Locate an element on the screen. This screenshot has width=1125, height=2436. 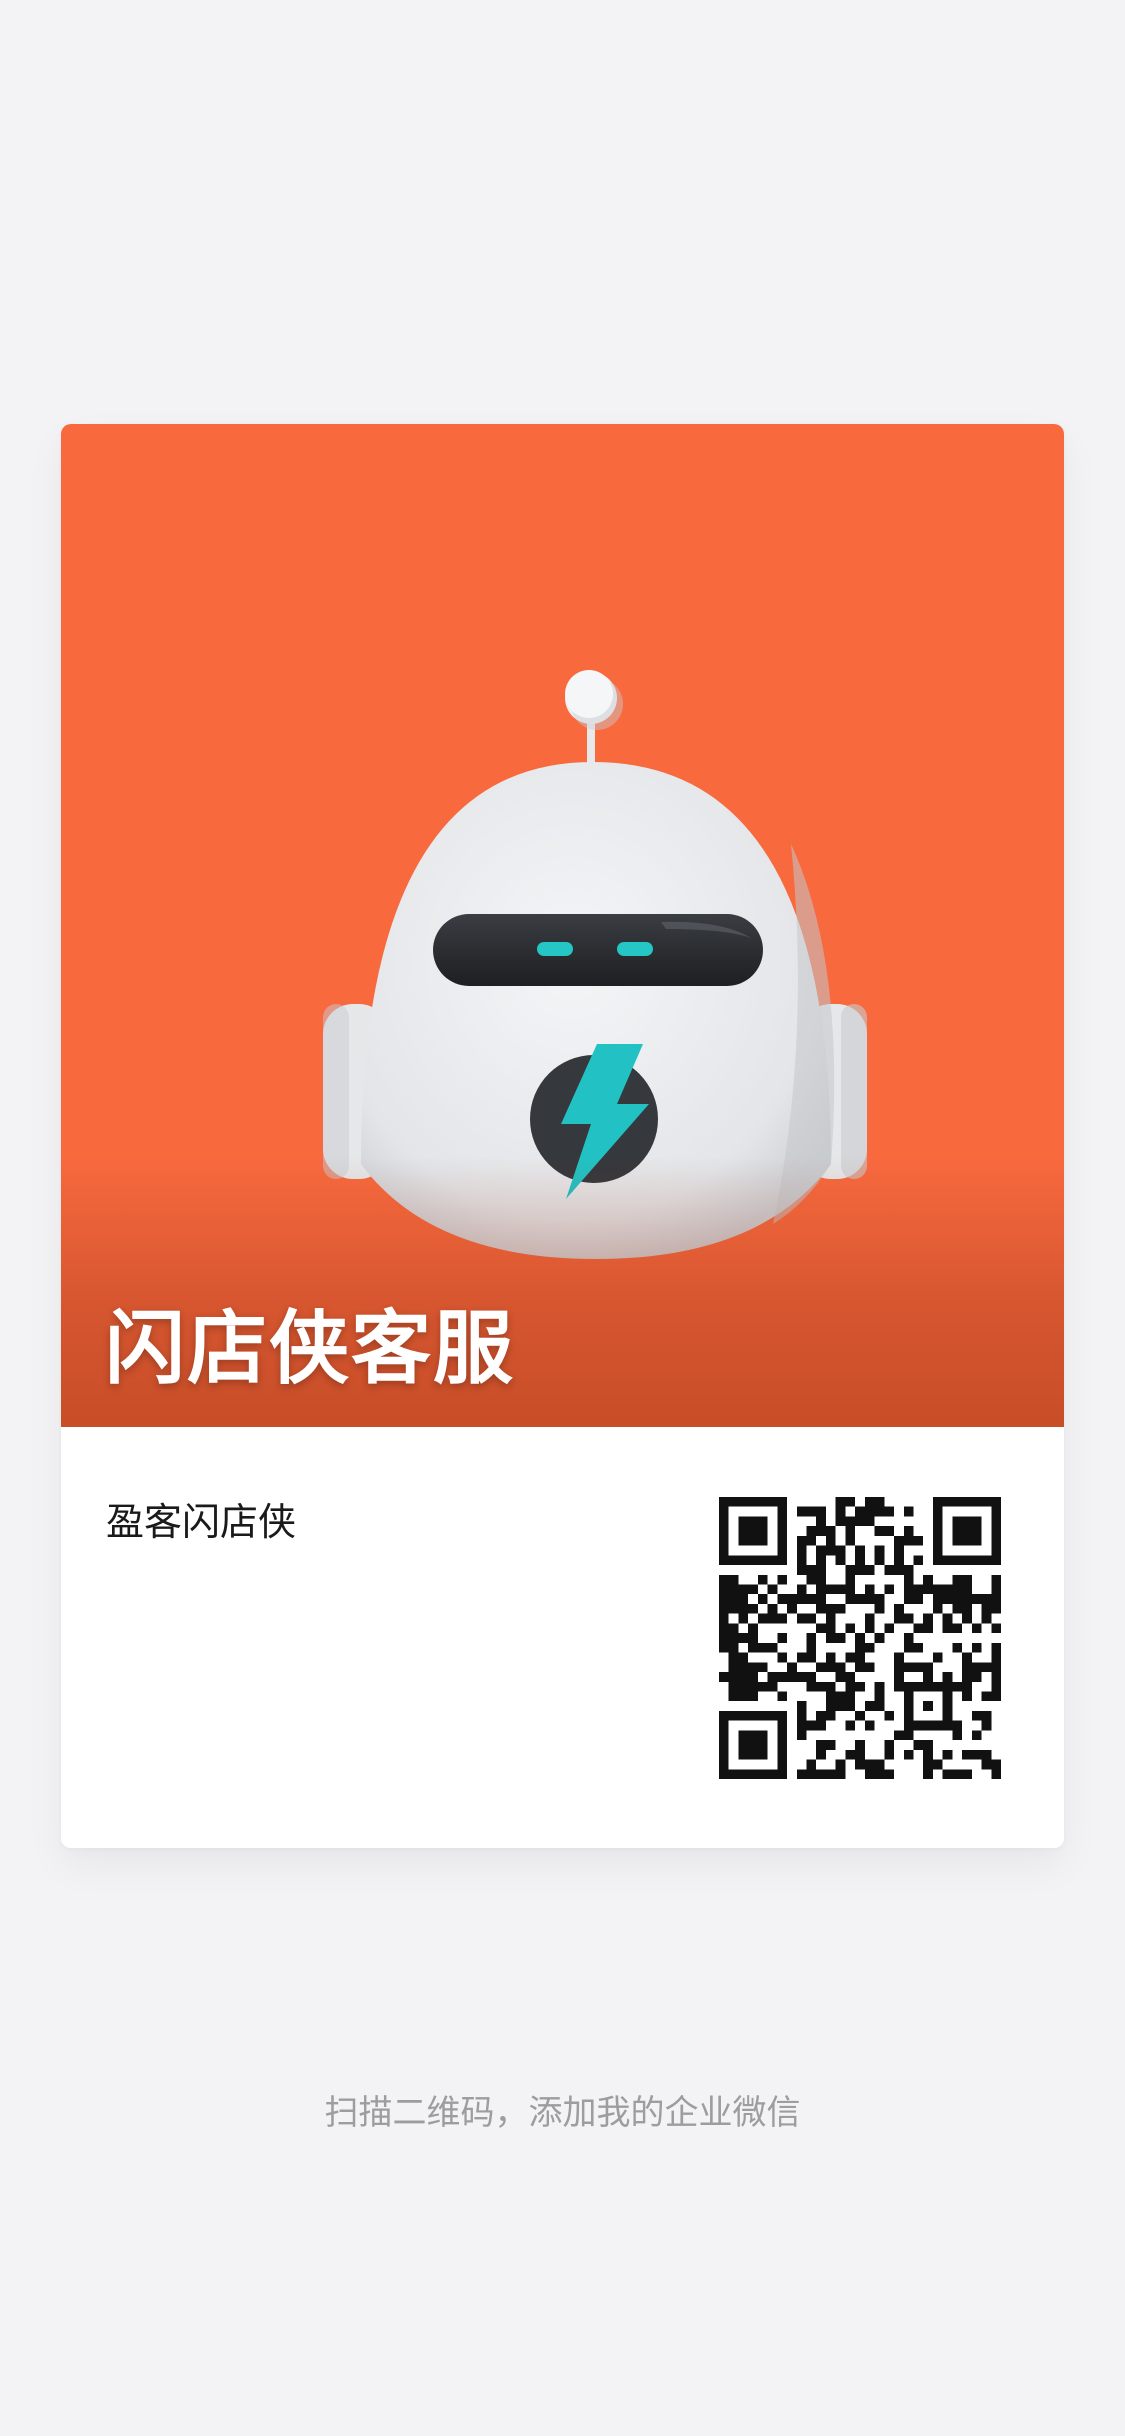
banner-title: 闪店侠客服 is located at coordinates (310, 1348).